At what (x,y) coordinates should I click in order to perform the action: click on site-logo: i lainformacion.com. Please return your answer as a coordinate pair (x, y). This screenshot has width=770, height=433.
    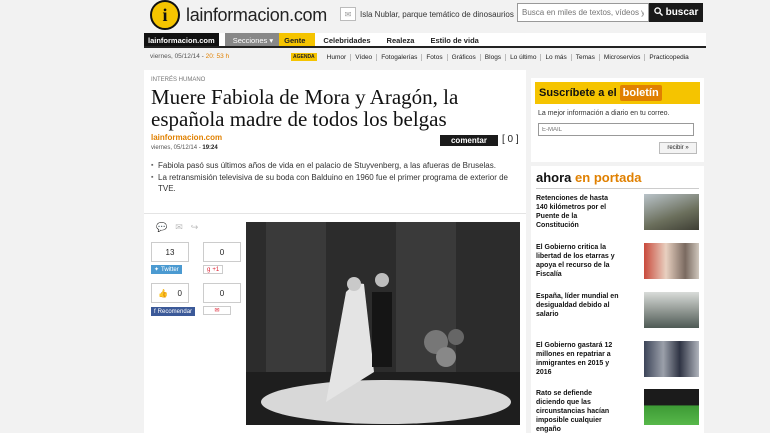
    Looking at the image, I should click on (238, 15).